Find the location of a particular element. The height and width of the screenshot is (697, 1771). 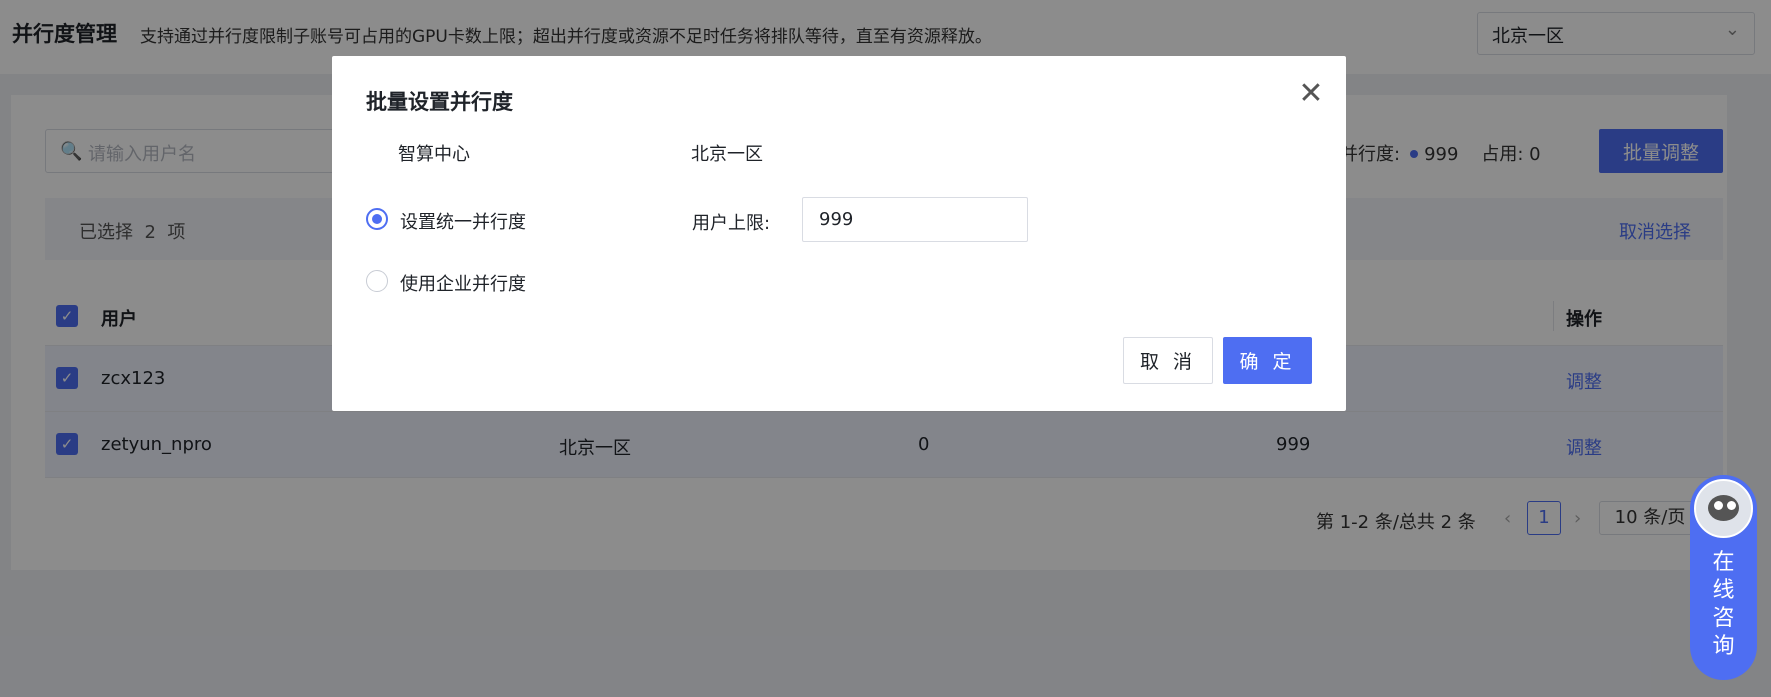

cancel-button: 取 消 is located at coordinates (1168, 360).